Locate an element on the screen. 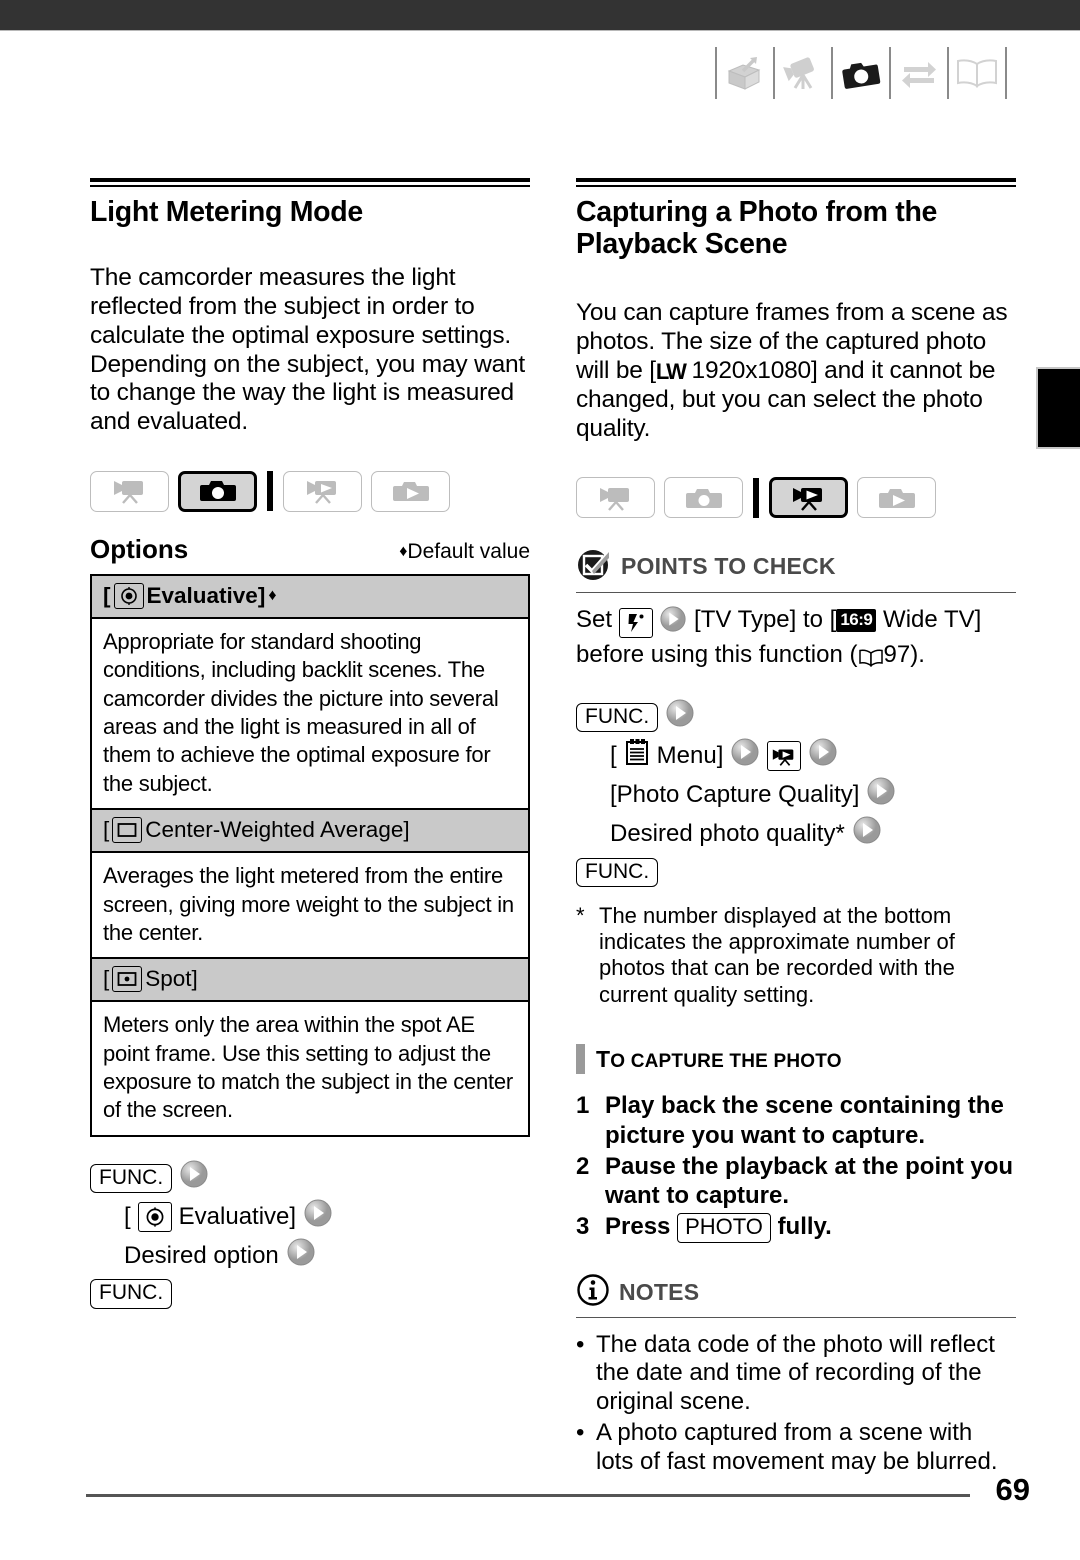 This screenshot has width=1080, height=1560. options-label: Options is located at coordinates (139, 548).